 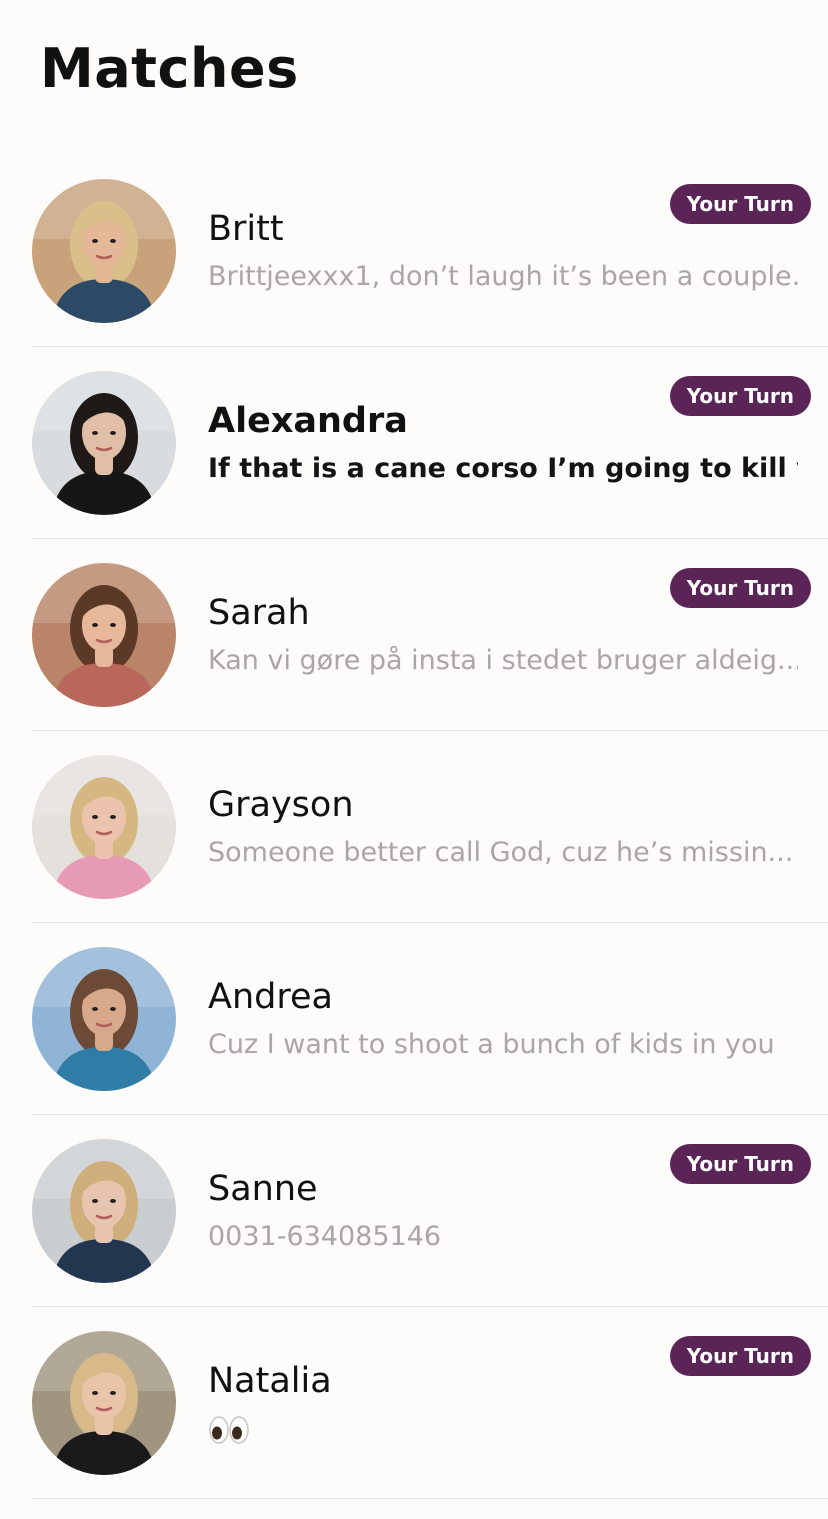 I want to click on match-name: Britt, so click(x=246, y=229).